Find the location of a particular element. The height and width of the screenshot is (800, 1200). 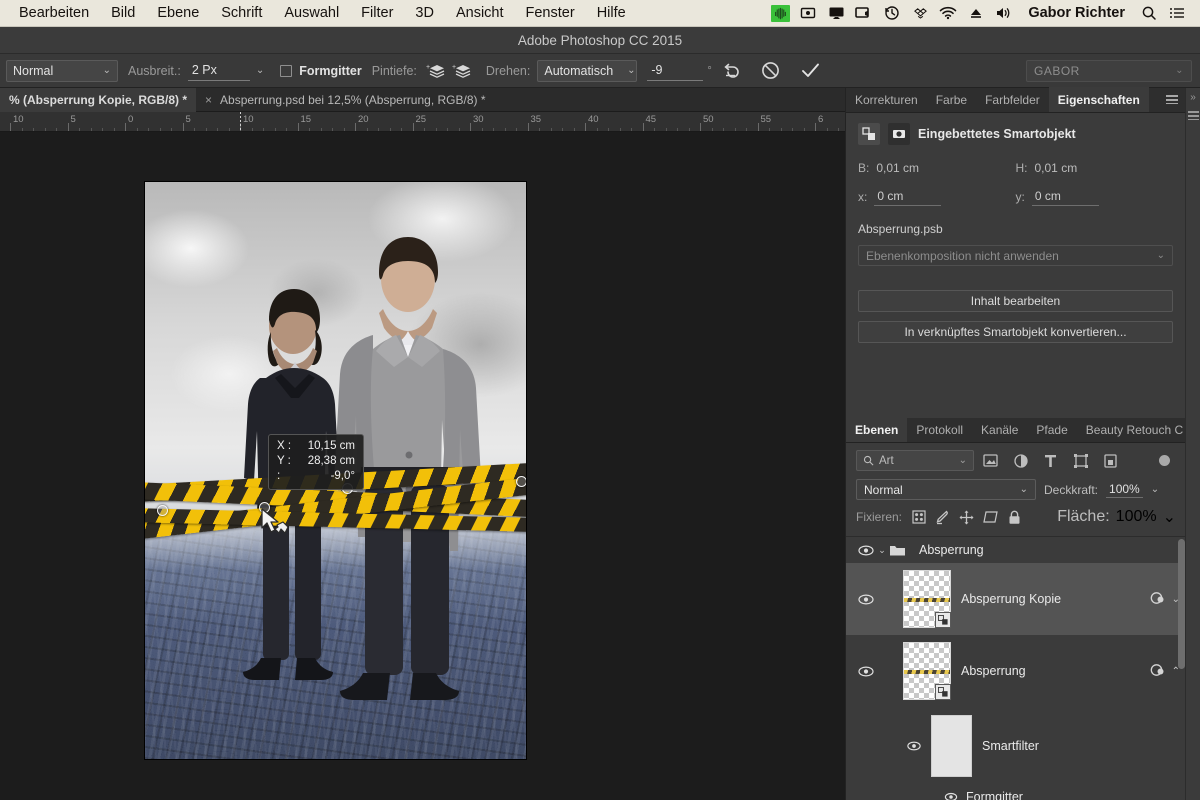

reset-icon is located at coordinates (733, 71).